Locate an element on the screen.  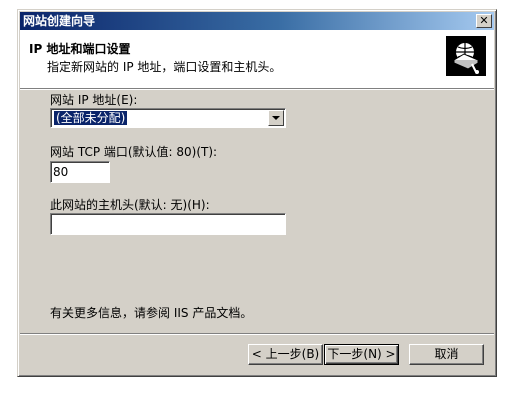
info-text: 有关更多信息，请参阅 IIS 产品文档。 is located at coordinates (151, 313).